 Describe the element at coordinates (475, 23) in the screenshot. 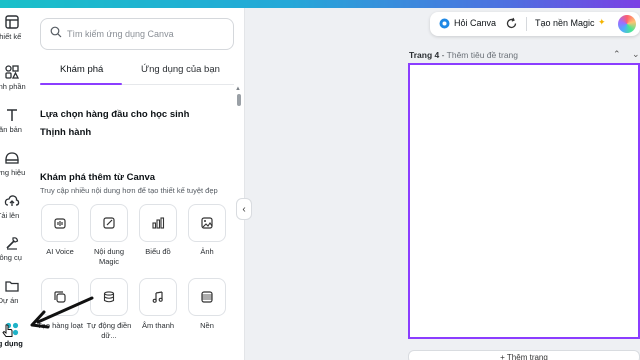

I see `ask-canva-button: Hỏi Canva` at that location.